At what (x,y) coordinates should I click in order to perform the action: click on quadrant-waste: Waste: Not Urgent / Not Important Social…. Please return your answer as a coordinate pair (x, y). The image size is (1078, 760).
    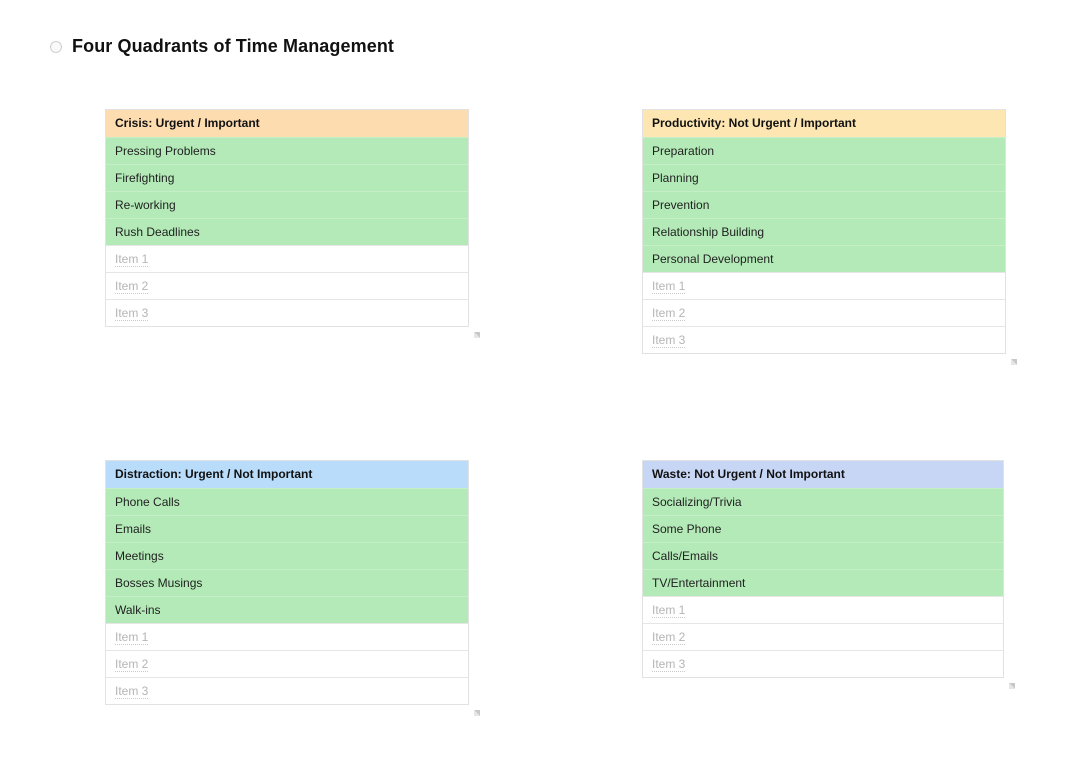
    Looking at the image, I should click on (828, 574).